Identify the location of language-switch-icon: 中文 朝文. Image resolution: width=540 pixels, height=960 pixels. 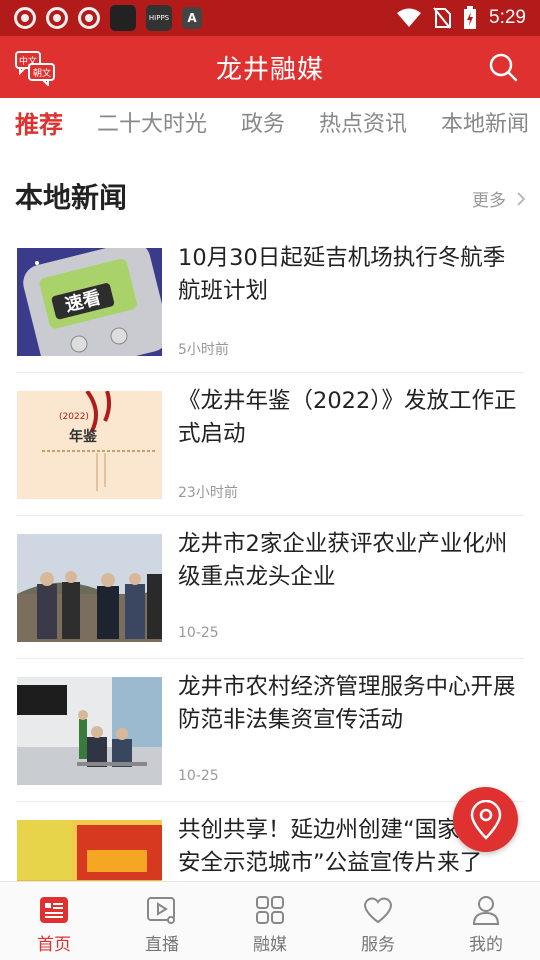
(35, 69).